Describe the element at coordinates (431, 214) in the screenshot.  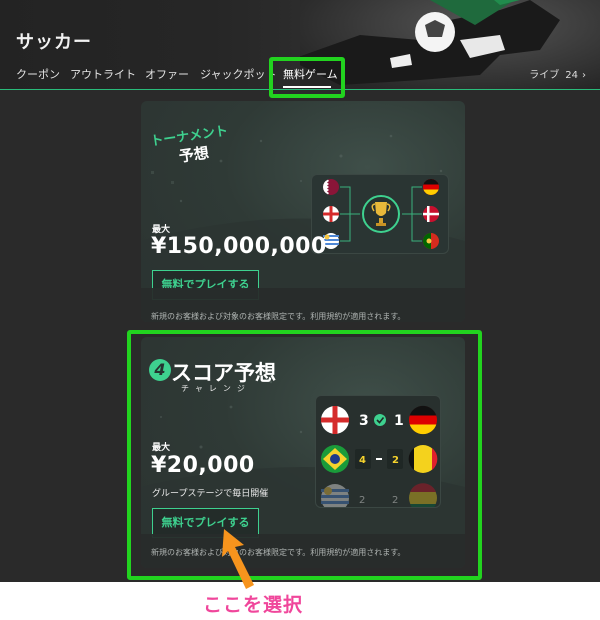
I see `denmark-flag` at that location.